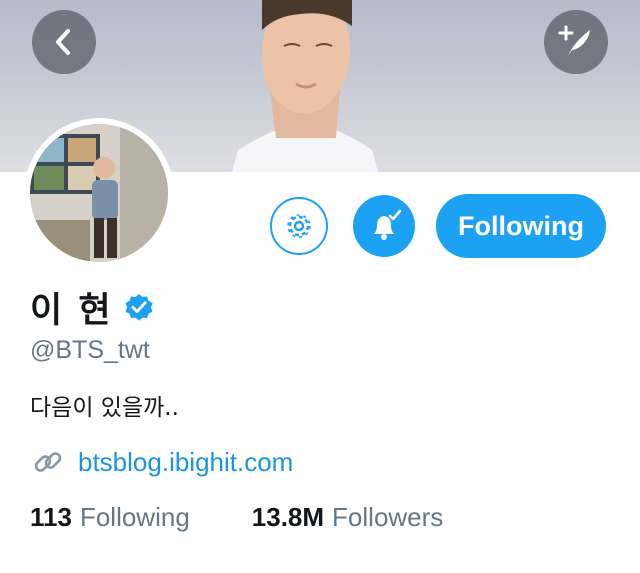 This screenshot has width=640, height=573. Describe the element at coordinates (51, 517) in the screenshot. I see `following-count: 113` at that location.